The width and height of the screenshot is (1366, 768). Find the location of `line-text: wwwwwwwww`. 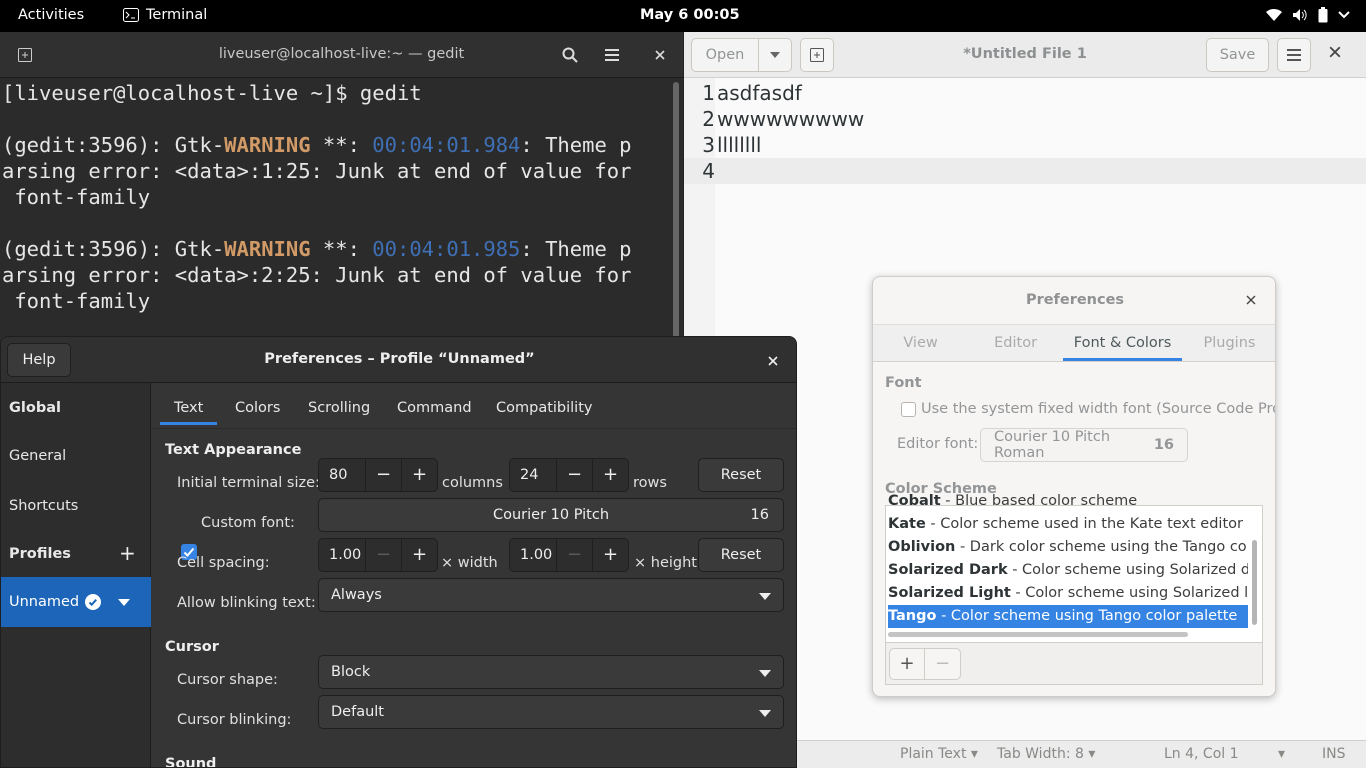

line-text: wwwwwwwww is located at coordinates (790, 119).